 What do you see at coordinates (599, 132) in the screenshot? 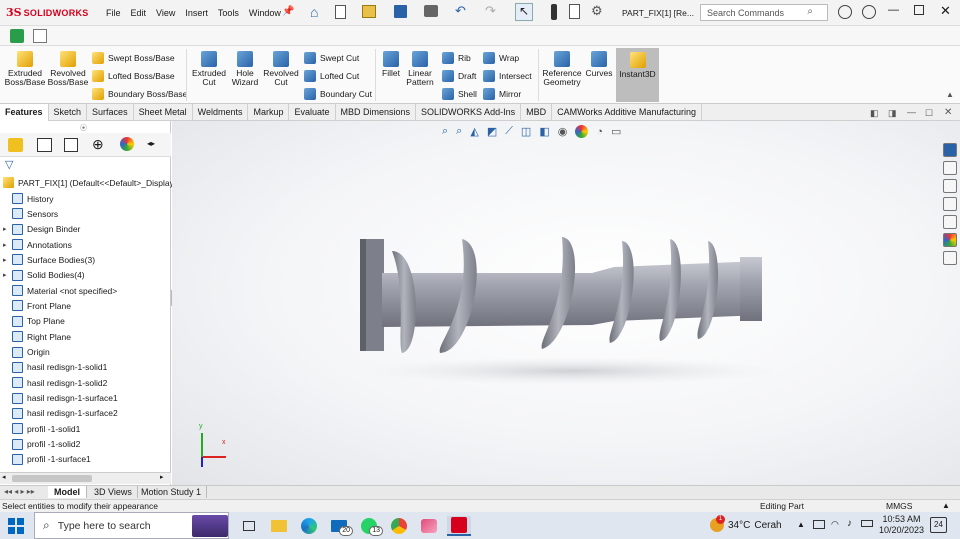
I see `apply-scene-icon: ◔` at bounding box center [599, 132].